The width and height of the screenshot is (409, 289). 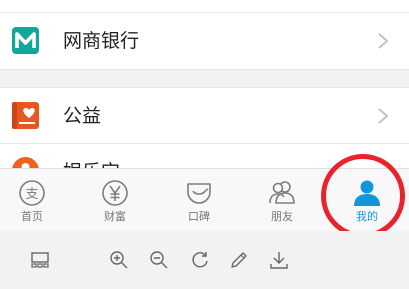 What do you see at coordinates (25, 162) in the screenshot?
I see `entertainment-icon` at bounding box center [25, 162].